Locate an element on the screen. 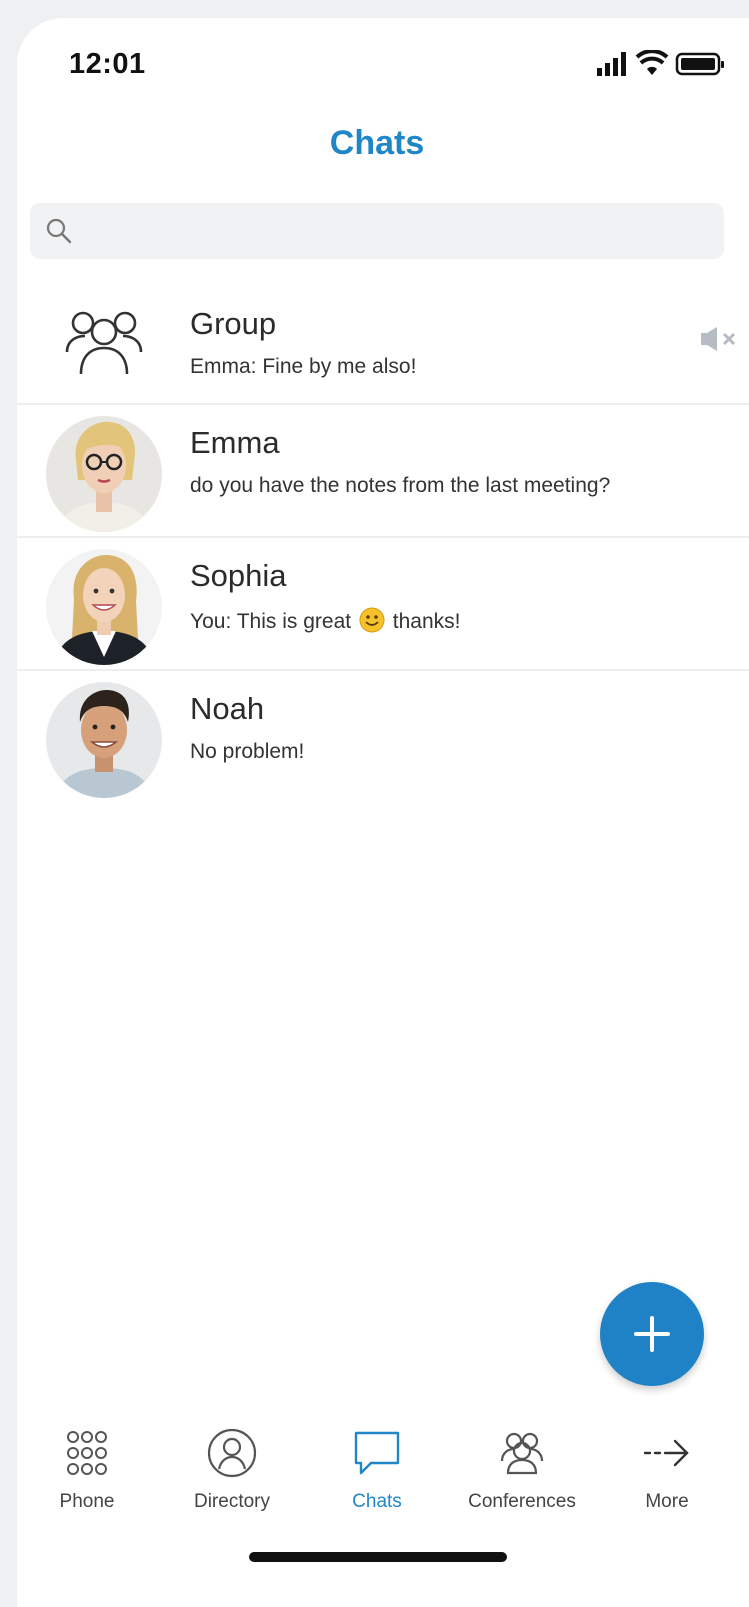 Image resolution: width=749 pixels, height=1607 pixels. group-icon is located at coordinates (104, 343).